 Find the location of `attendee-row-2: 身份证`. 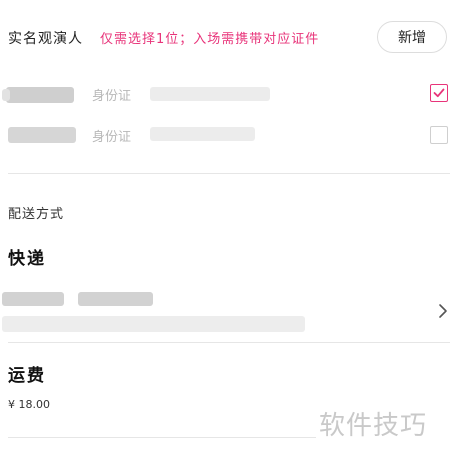

attendee-row-2: 身份证 is located at coordinates (225, 135).